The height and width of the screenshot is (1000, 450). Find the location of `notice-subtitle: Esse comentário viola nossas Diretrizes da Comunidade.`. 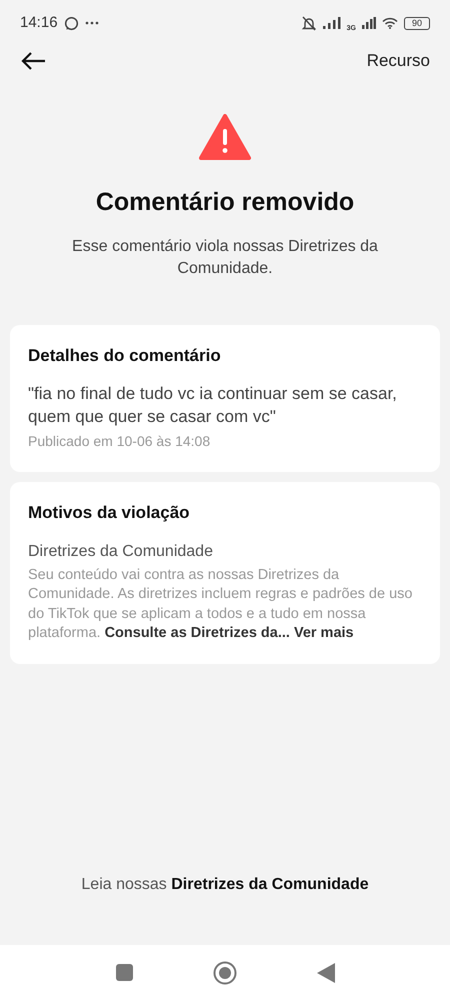

notice-subtitle: Esse comentário viola nossas Diretrizes da Comunidade. is located at coordinates (225, 257).